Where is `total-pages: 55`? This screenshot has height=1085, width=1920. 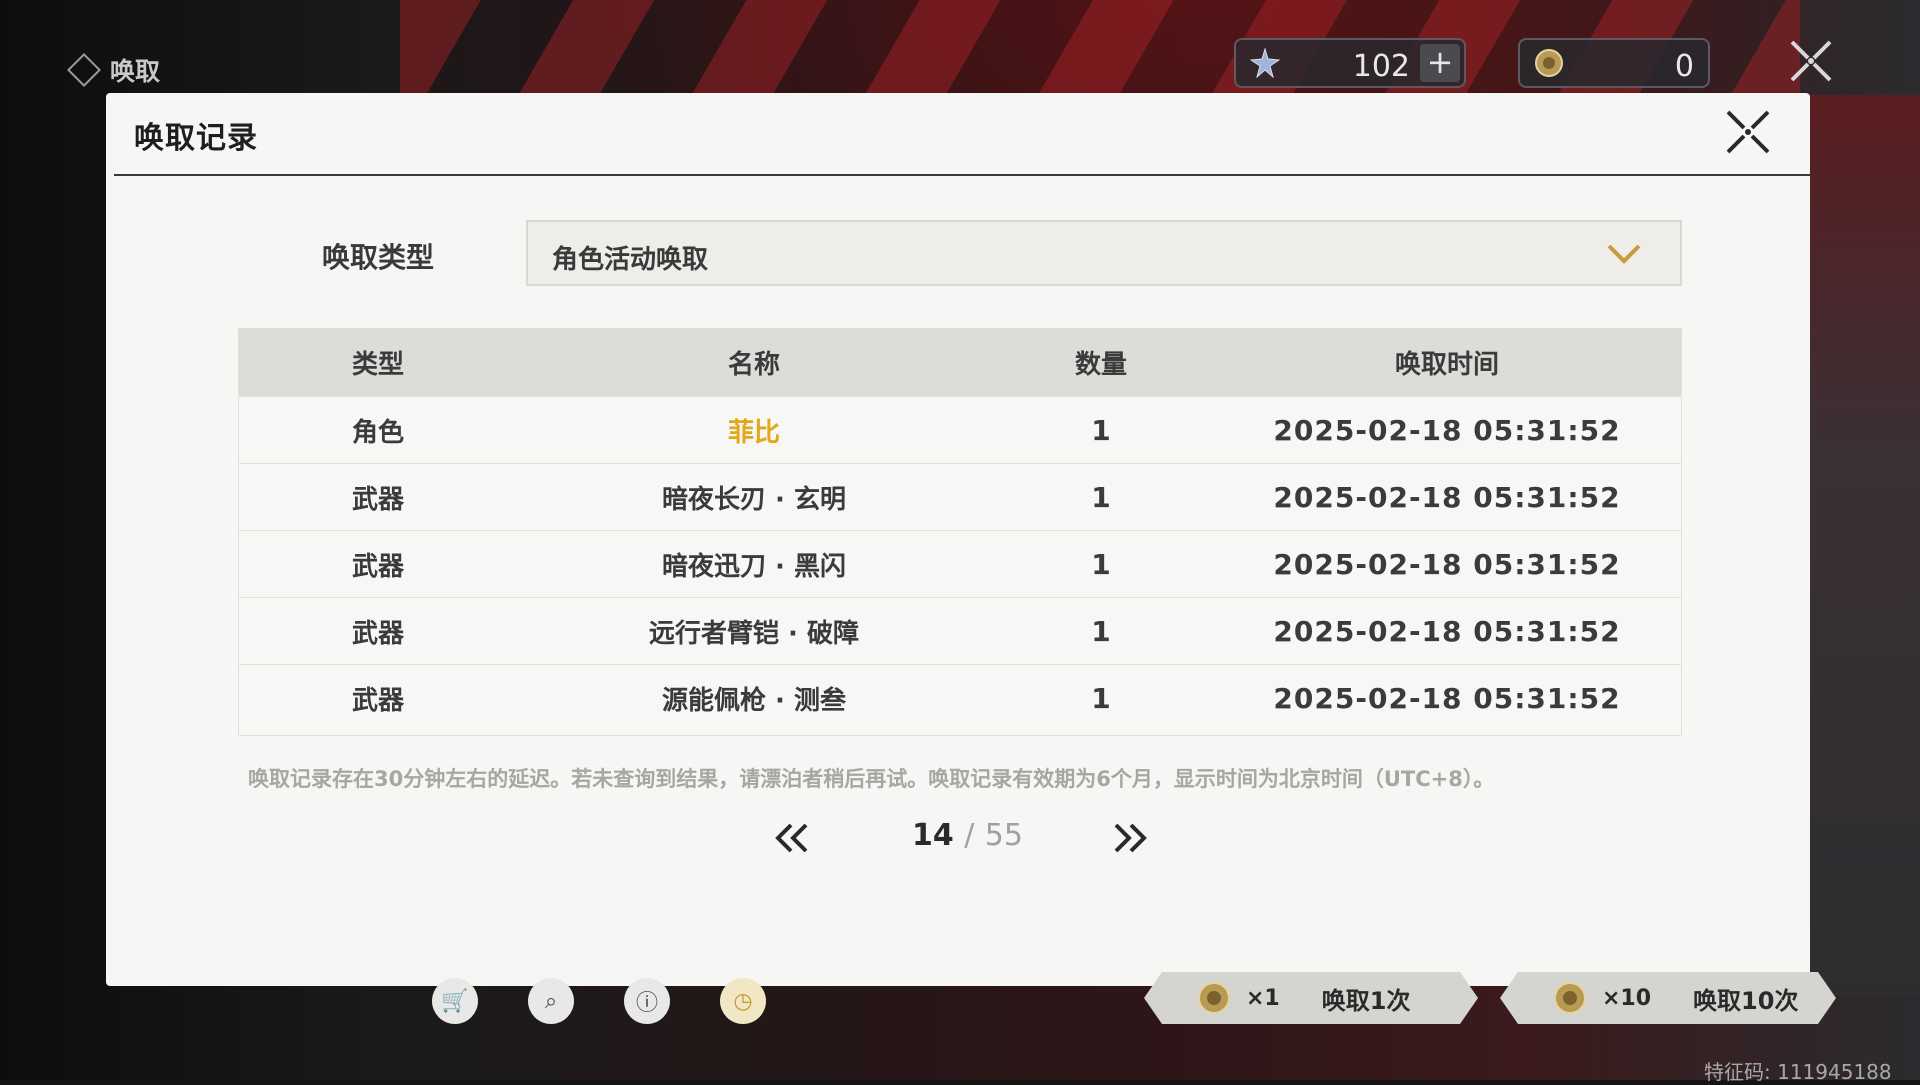 total-pages: 55 is located at coordinates (1003, 835).